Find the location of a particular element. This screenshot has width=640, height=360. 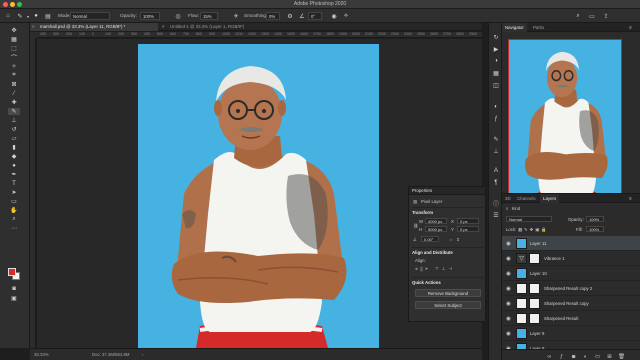

remove-background-button: Remove Background is located at coordinates (448, 293).